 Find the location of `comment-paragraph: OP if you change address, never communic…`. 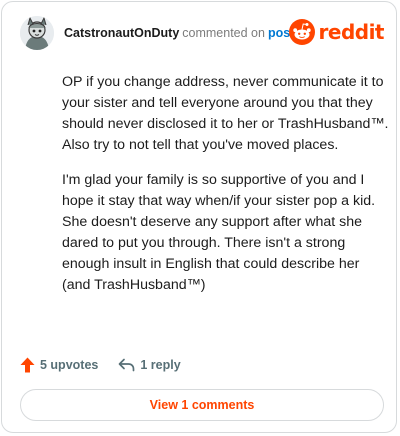

comment-paragraph: OP if you change address, never communic… is located at coordinates (225, 113).